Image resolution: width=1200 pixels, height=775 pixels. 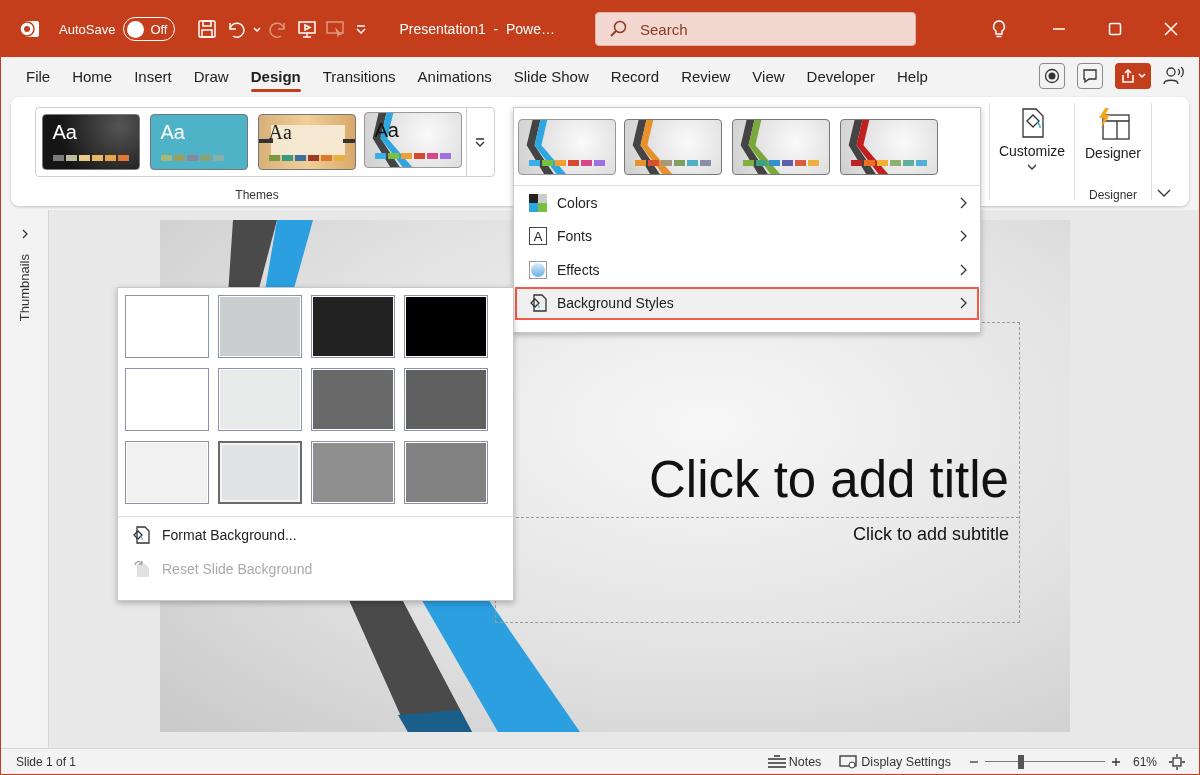 What do you see at coordinates (1044, 761) in the screenshot?
I see `zoom-slider` at bounding box center [1044, 761].